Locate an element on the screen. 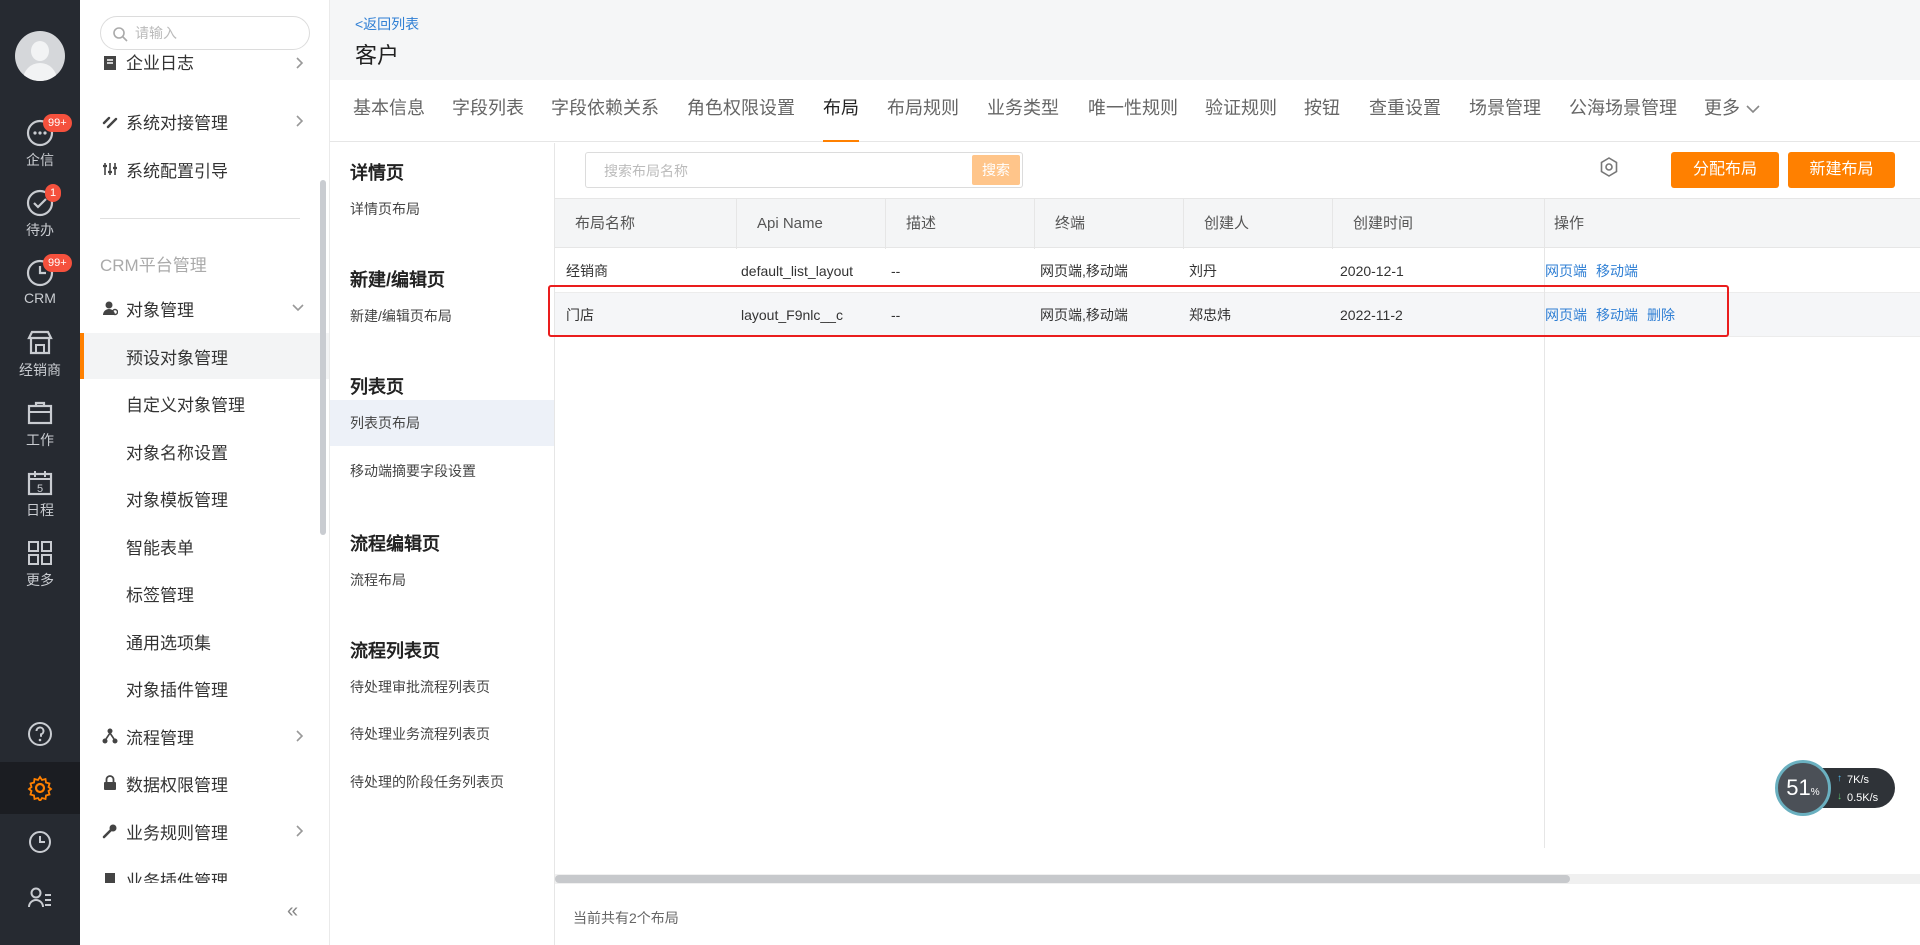 This screenshot has width=1920, height=945. layout-search: 搜索 is located at coordinates (804, 170).